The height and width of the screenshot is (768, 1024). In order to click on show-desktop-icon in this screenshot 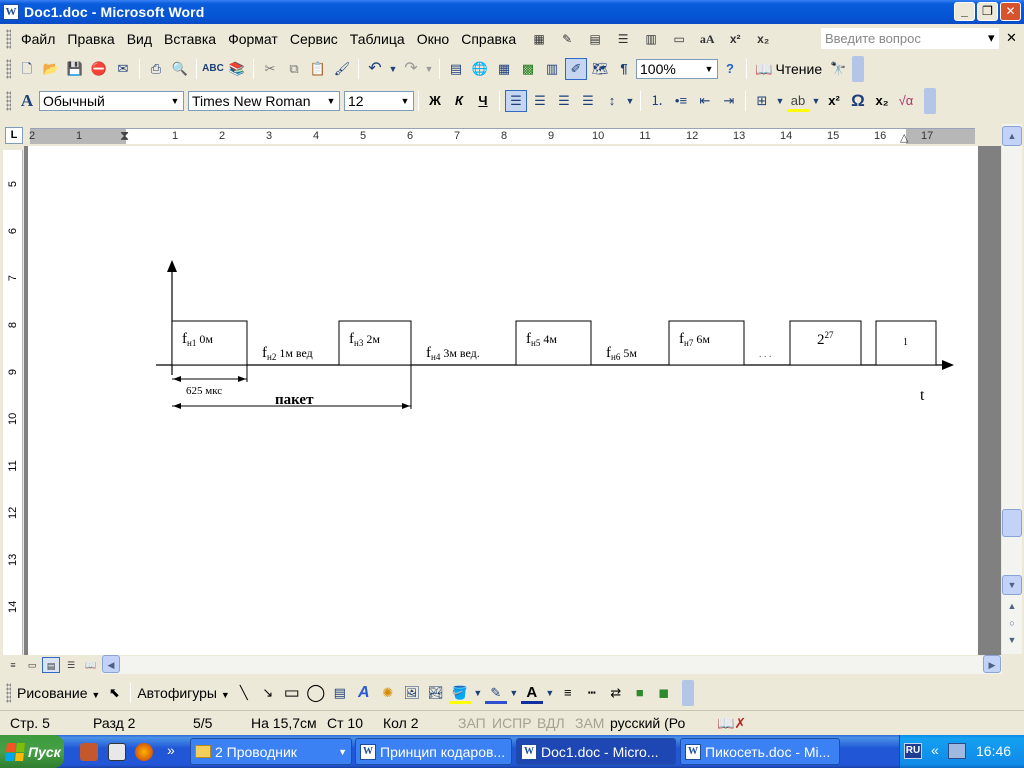, I will do `click(117, 752)`.